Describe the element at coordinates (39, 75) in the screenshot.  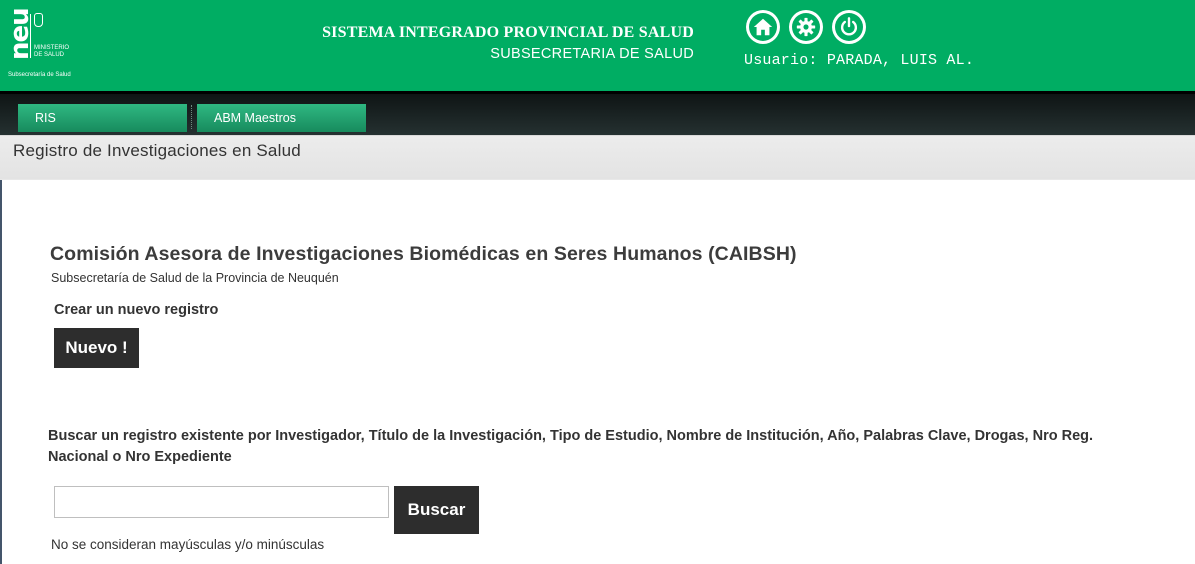
I see `logo-subtitle: Subsecretaría de Salud` at that location.